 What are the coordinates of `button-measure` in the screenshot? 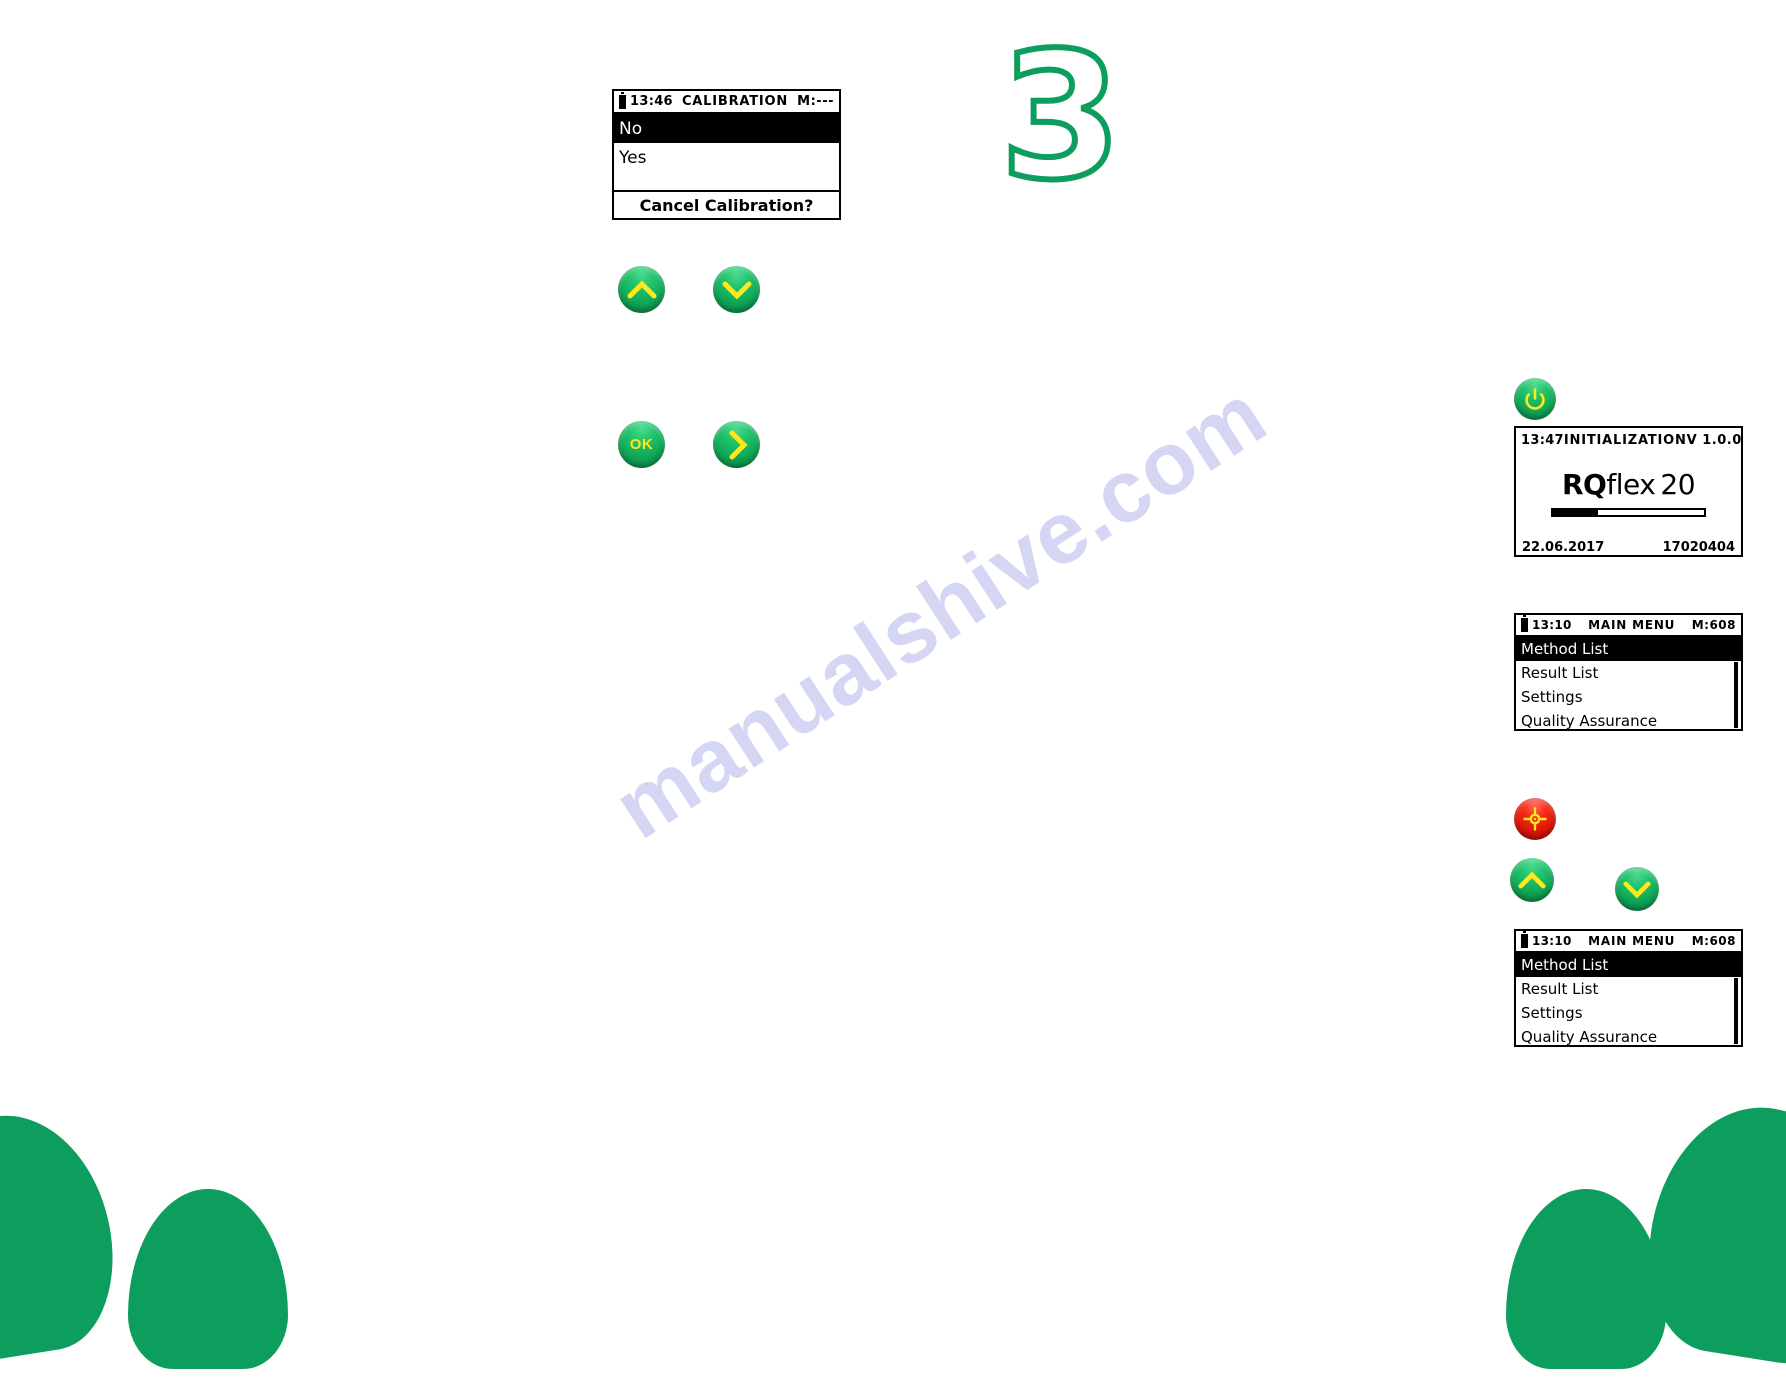 It's located at (1535, 819).